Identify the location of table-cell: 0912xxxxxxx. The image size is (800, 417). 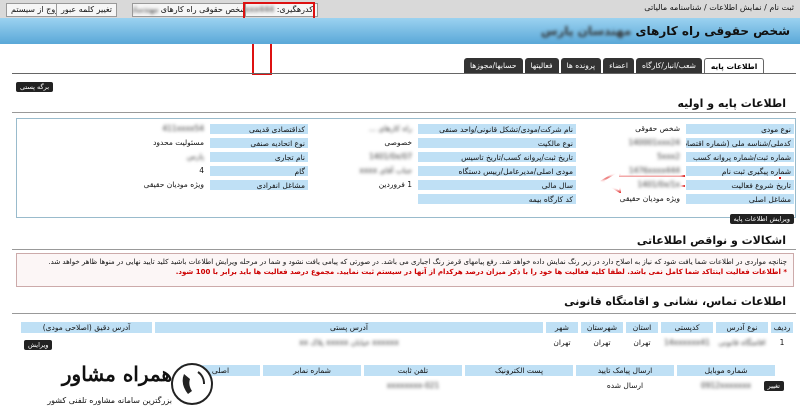
(726, 385).